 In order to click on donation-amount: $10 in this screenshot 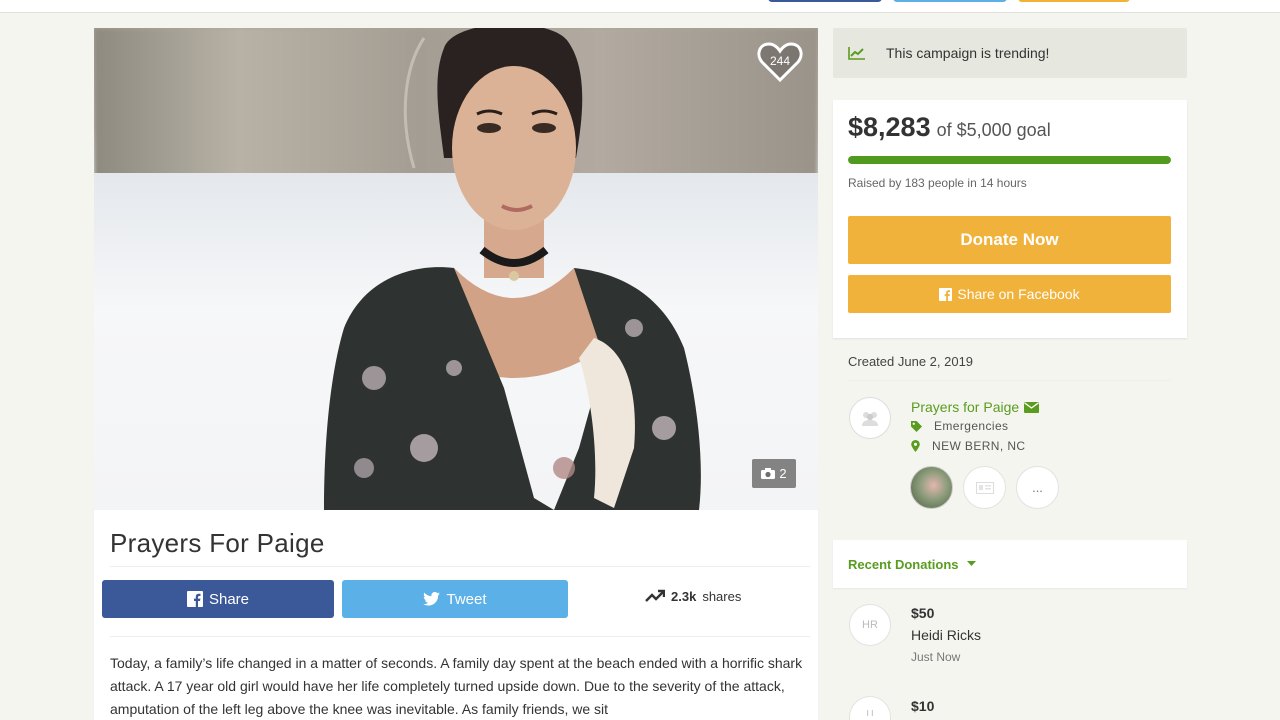, I will do `click(923, 706)`.